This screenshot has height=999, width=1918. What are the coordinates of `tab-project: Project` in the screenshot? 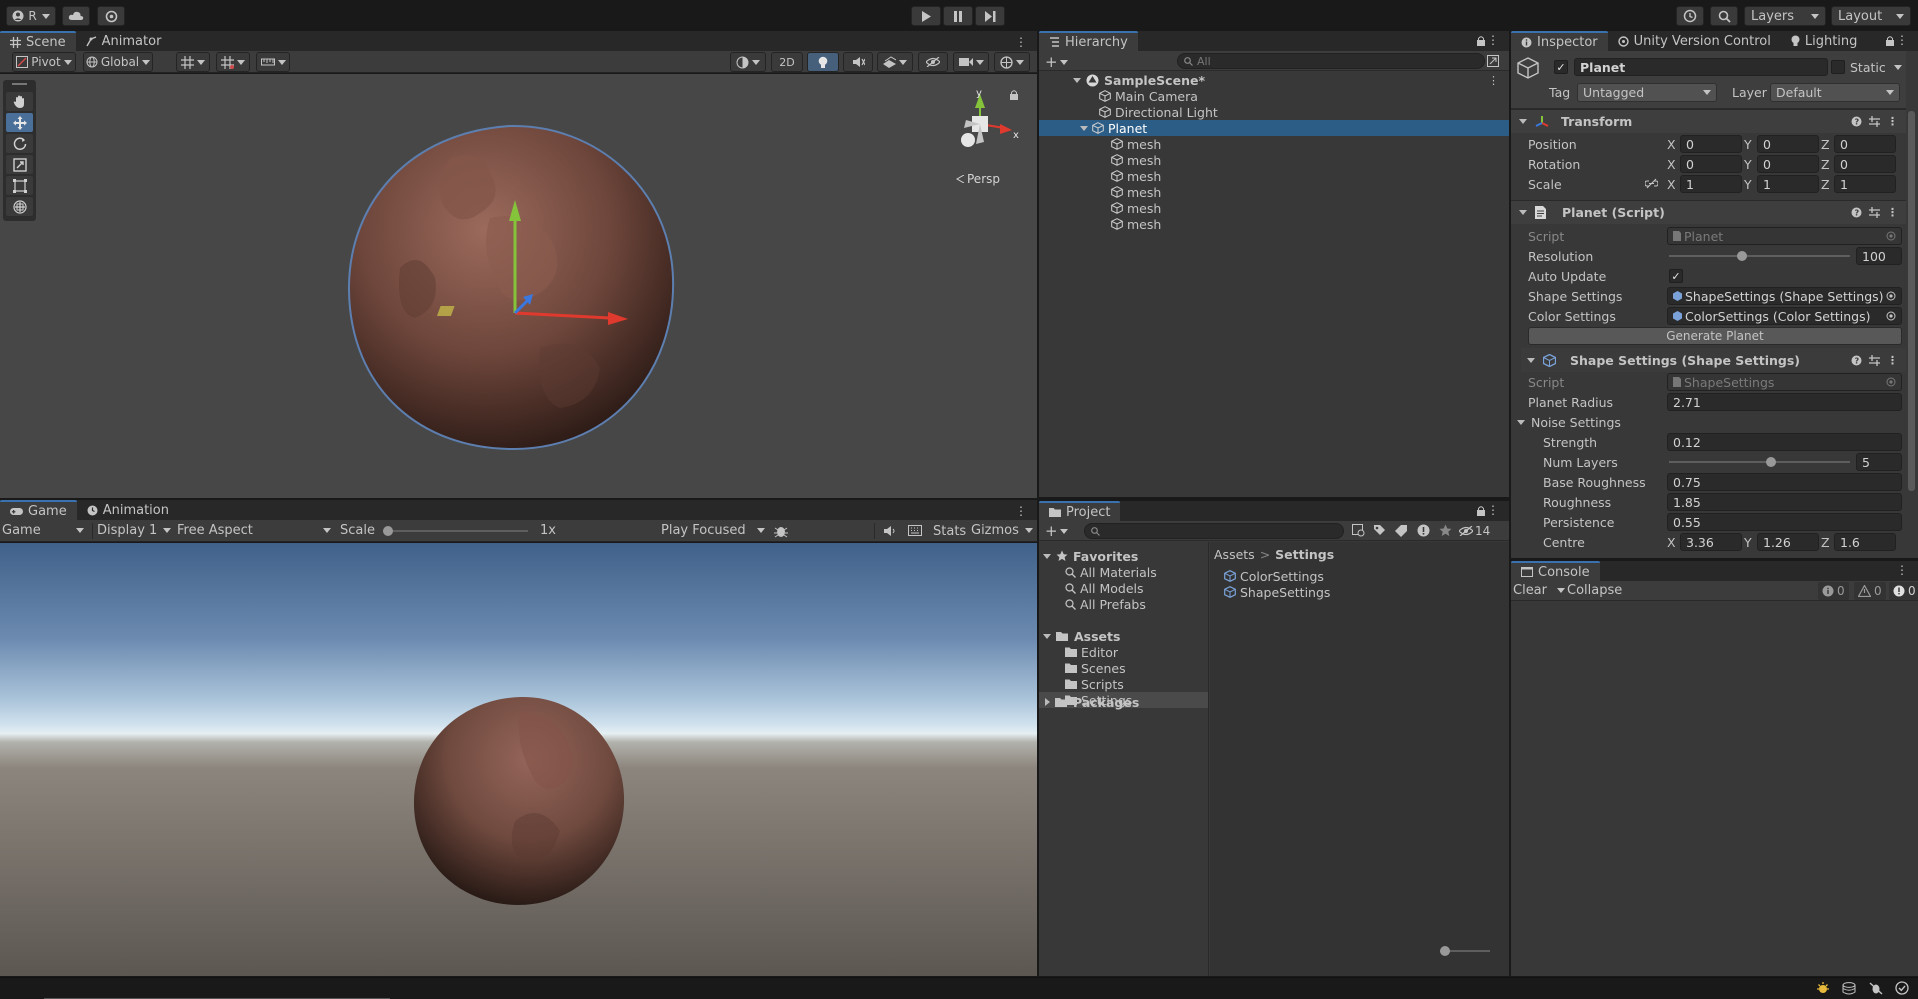 It's located at (1080, 511).